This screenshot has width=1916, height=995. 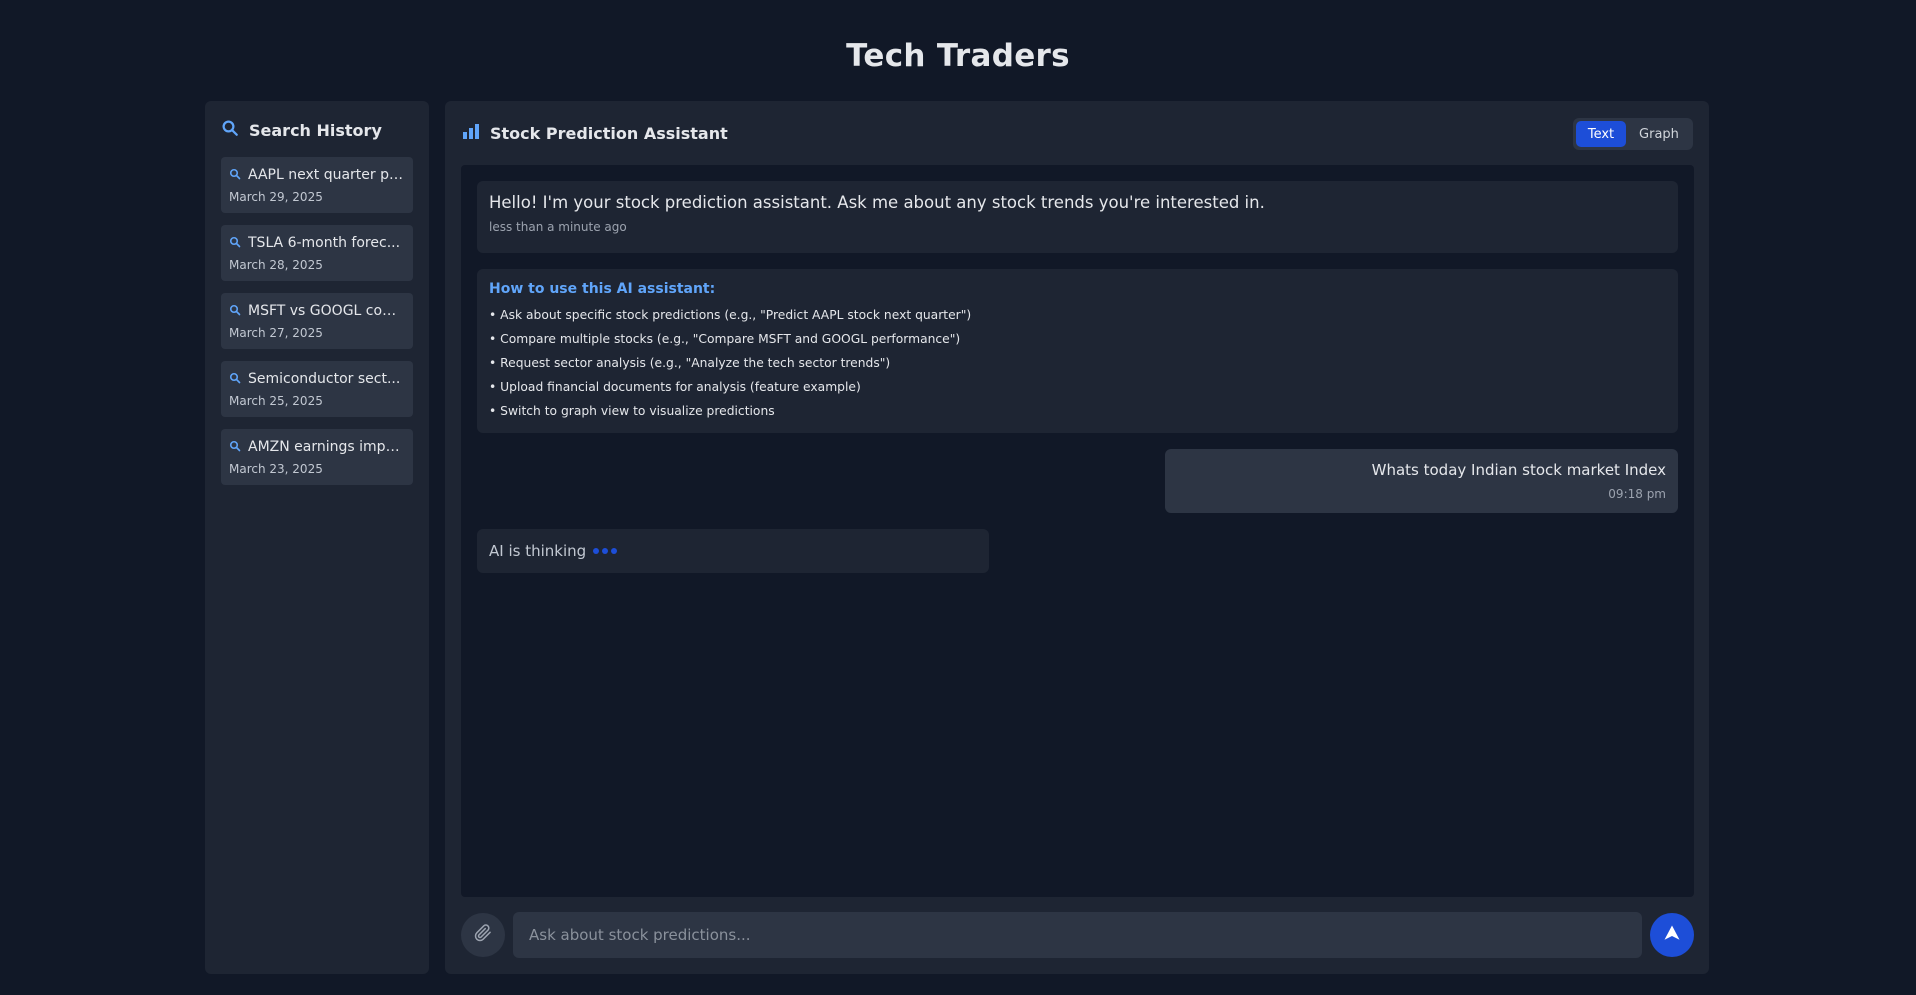 What do you see at coordinates (276, 265) in the screenshot?
I see `history-date: March 28, 2025` at bounding box center [276, 265].